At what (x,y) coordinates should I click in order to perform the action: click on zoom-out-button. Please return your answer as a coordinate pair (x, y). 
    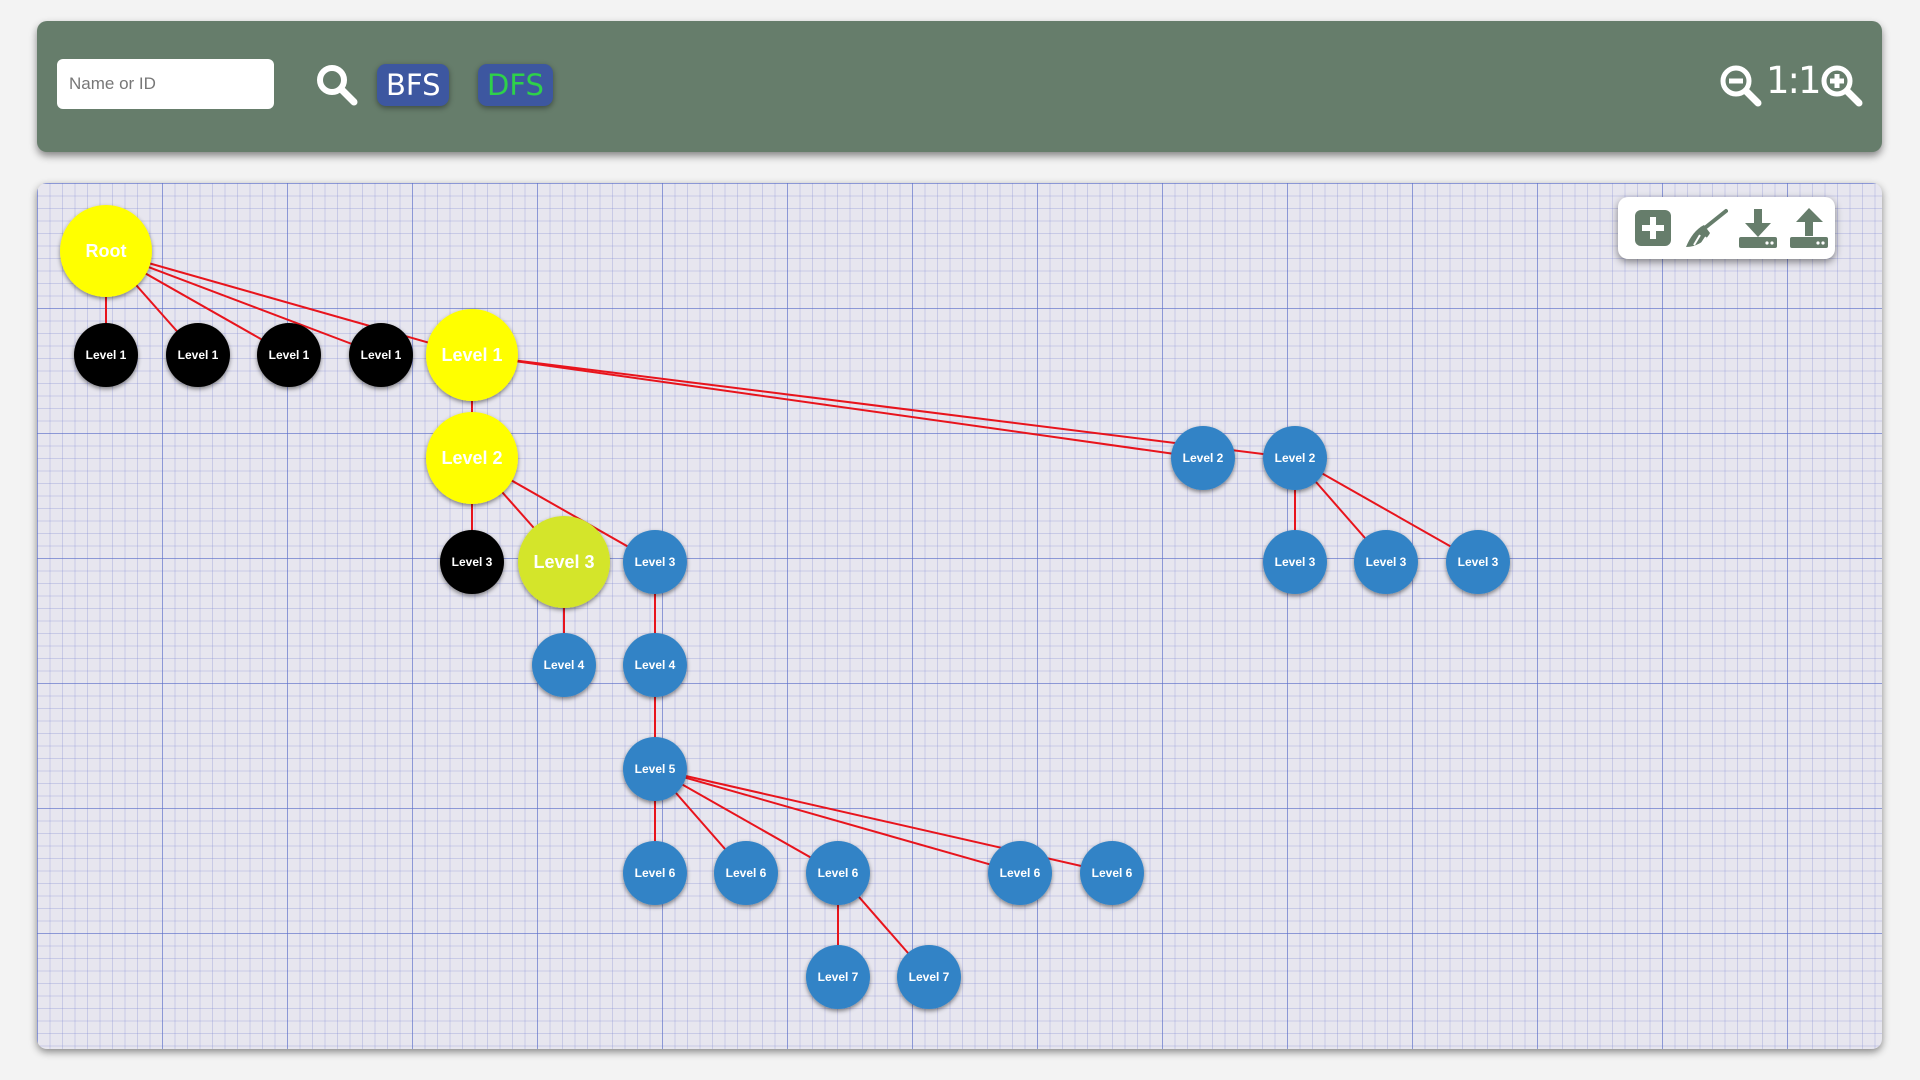
    Looking at the image, I should click on (1740, 85).